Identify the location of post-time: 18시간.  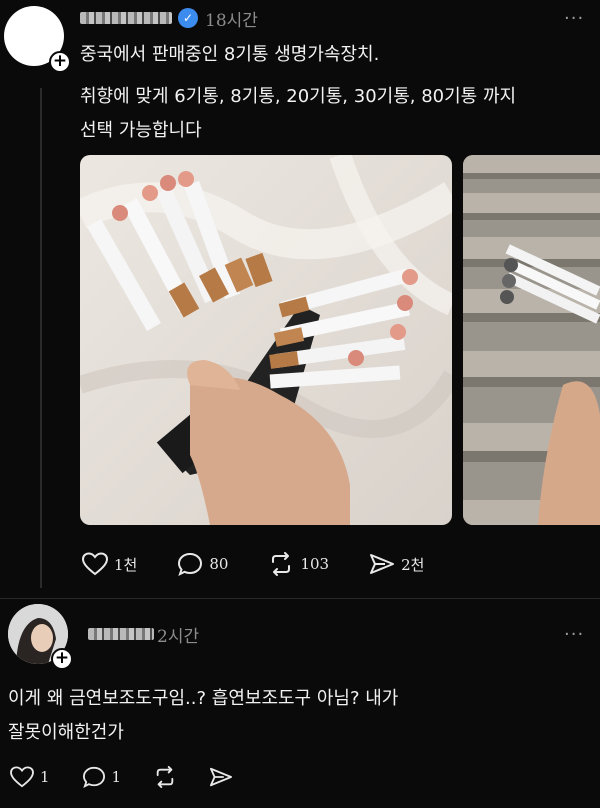
(231, 21).